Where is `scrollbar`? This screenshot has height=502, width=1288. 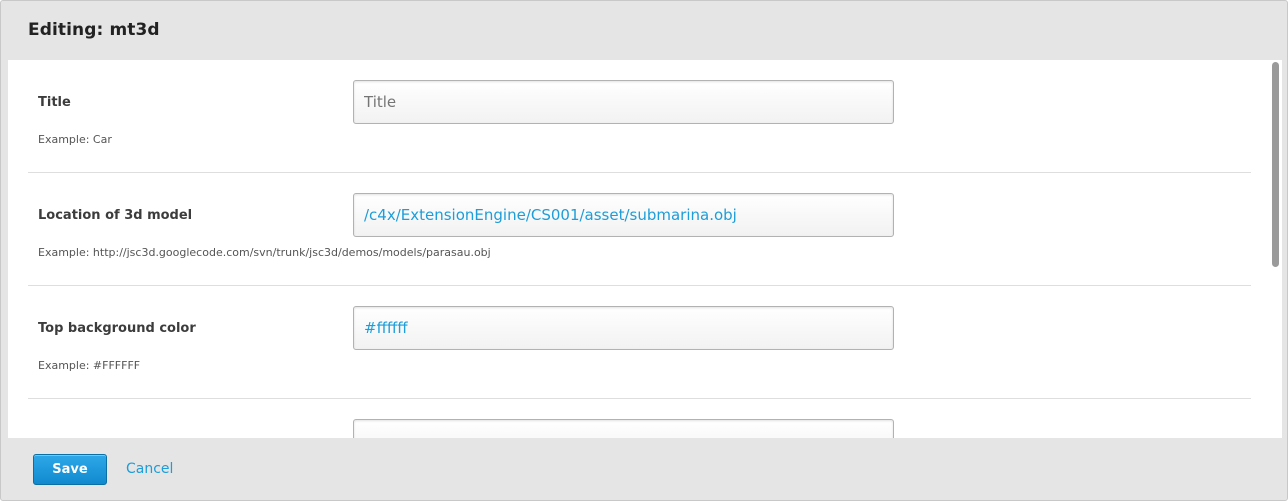
scrollbar is located at coordinates (1275, 249).